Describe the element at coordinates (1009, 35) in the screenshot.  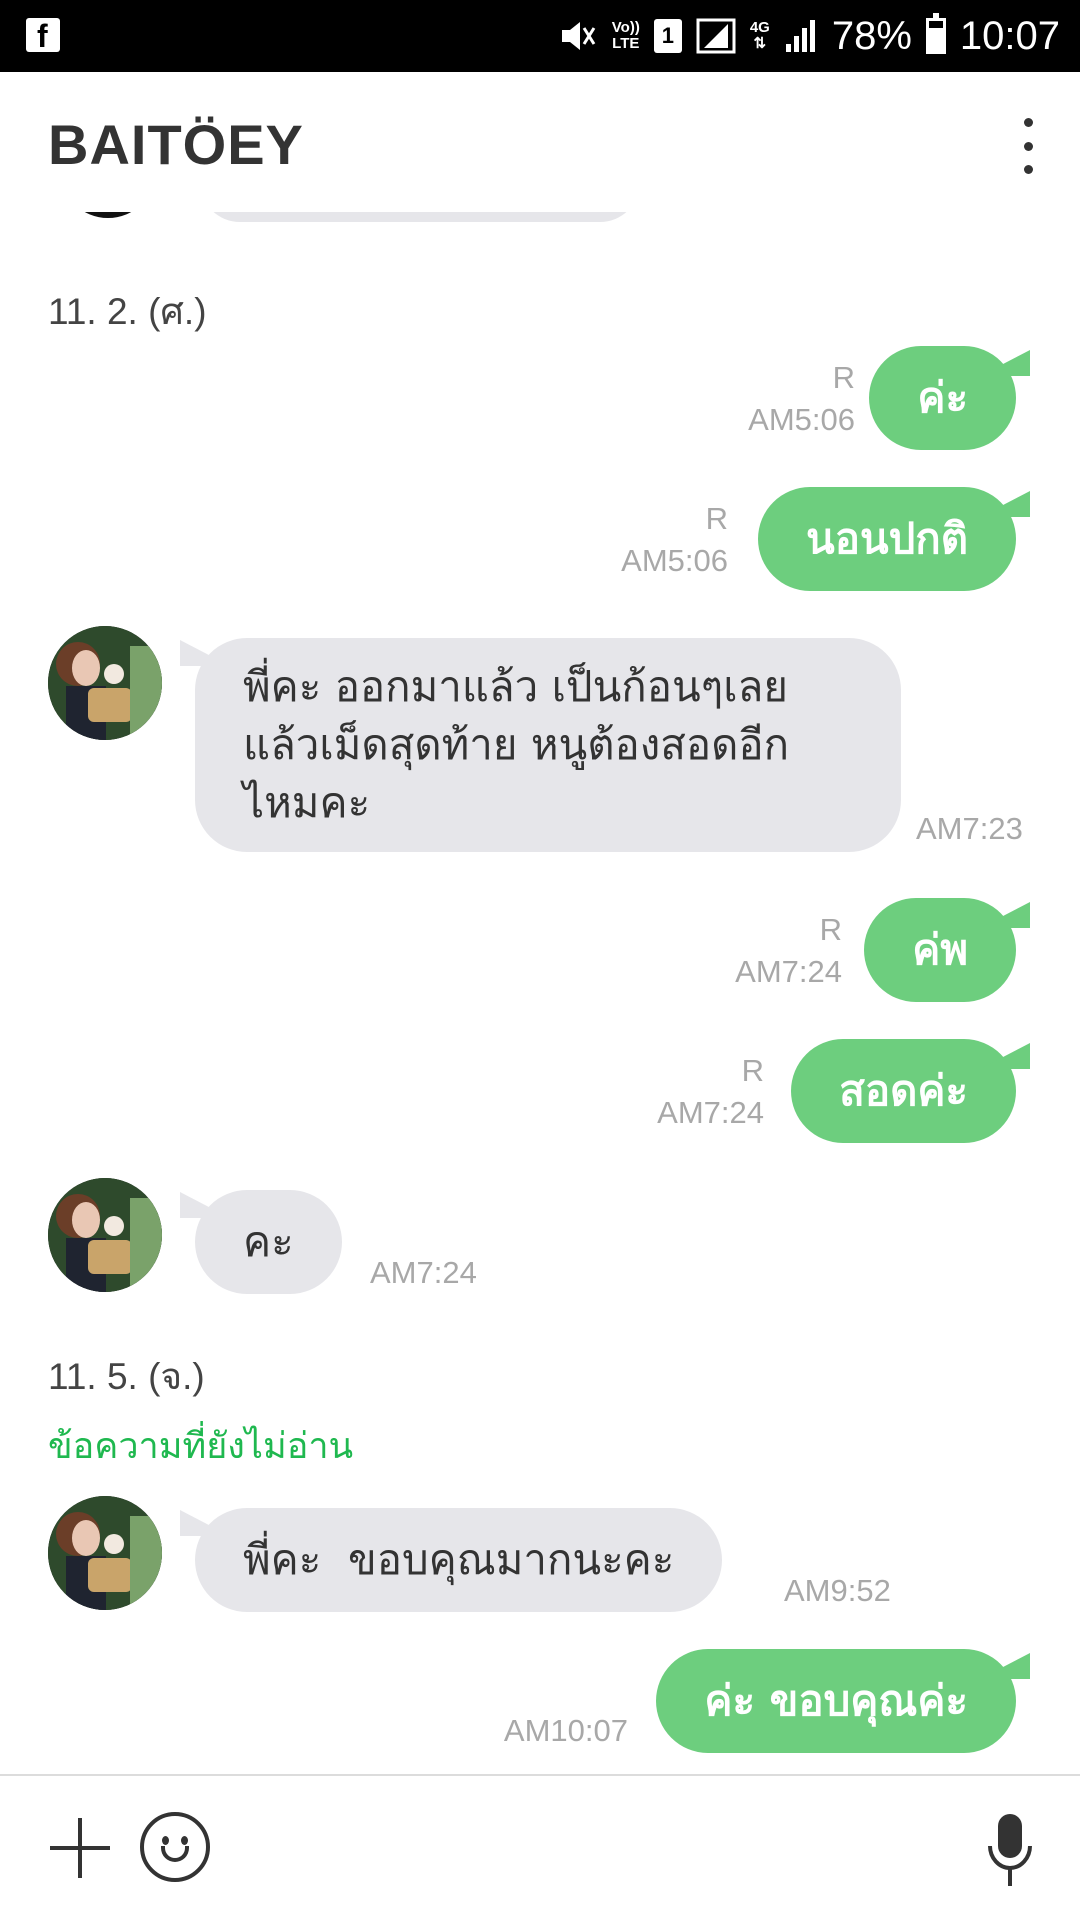
I see `clock: 10:07` at that location.